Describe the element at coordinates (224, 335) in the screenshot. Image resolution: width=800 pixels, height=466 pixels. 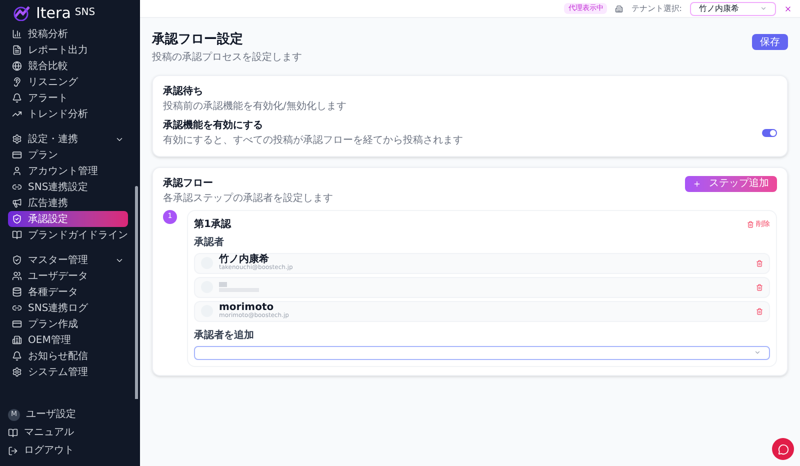
I see `add-approver-label: 承認者を追加` at that location.